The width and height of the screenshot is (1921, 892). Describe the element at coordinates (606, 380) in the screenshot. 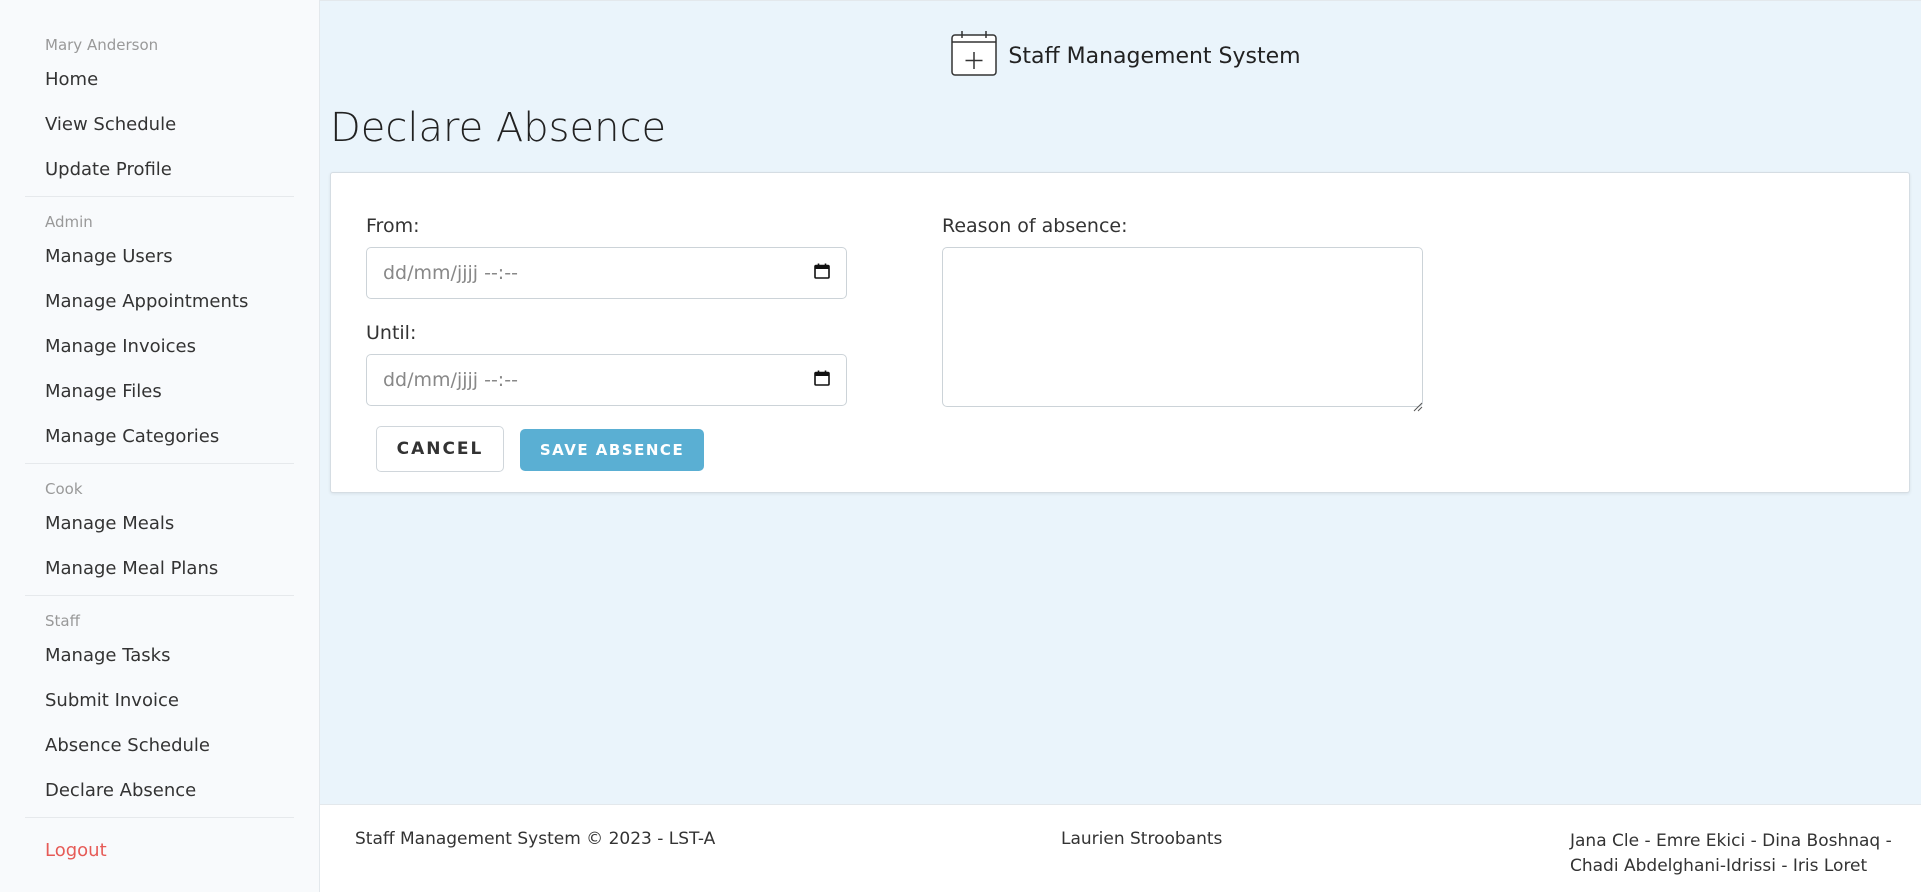

I see `until-datetime-input: dd/mm/jjjj --:--` at that location.